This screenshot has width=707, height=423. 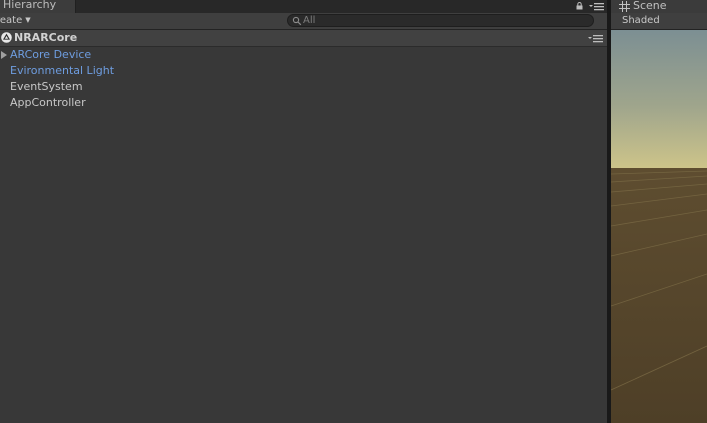 I want to click on lock-icon, so click(x=579, y=6).